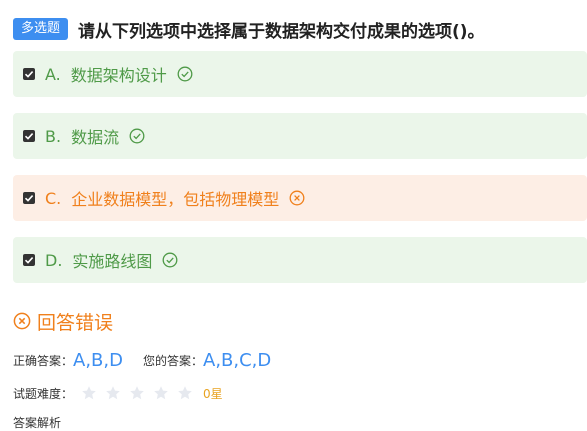 Image resolution: width=587 pixels, height=431 pixels. I want to click on option-b-checkbox, so click(29, 136).